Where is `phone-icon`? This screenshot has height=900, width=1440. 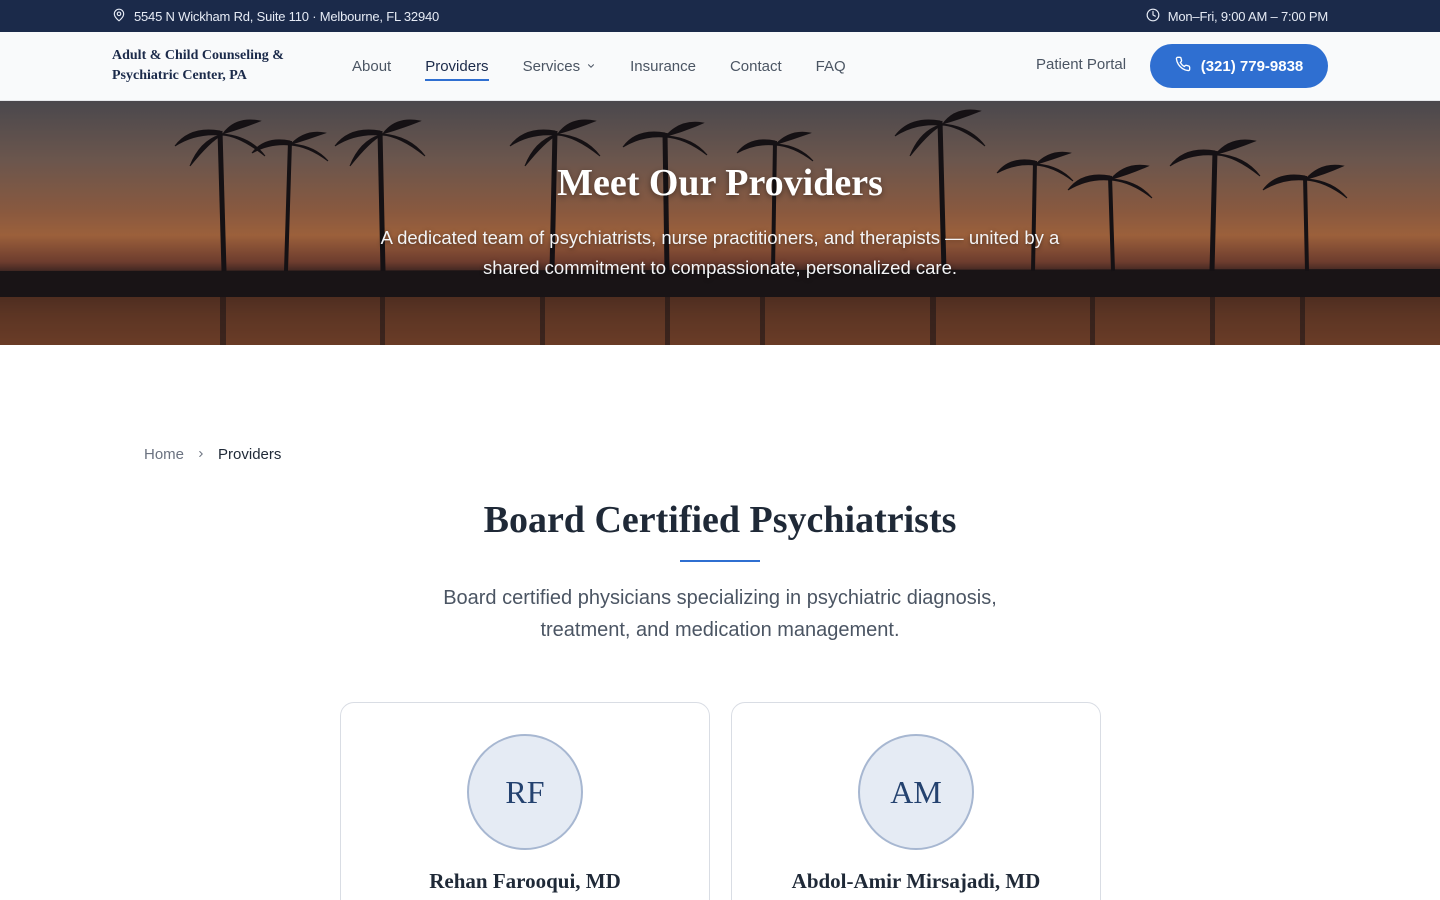 phone-icon is located at coordinates (1183, 66).